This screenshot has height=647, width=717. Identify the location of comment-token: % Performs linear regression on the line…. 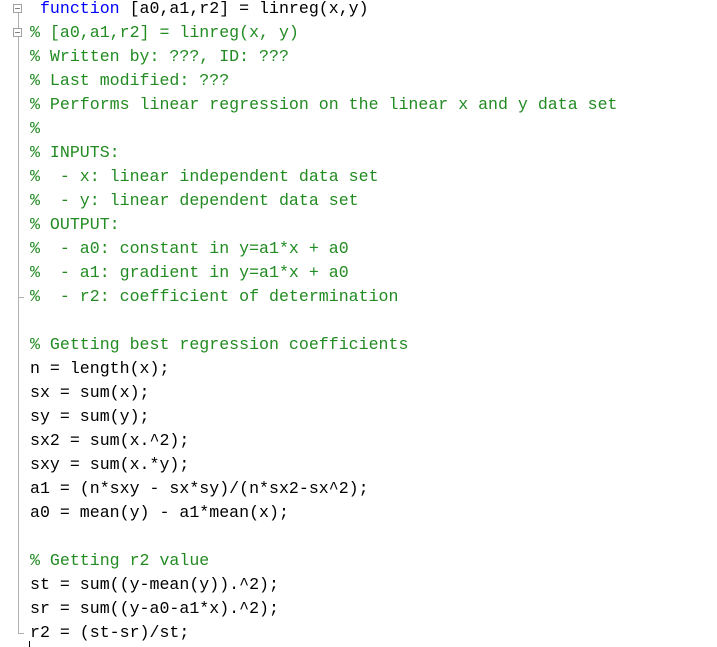
(324, 104).